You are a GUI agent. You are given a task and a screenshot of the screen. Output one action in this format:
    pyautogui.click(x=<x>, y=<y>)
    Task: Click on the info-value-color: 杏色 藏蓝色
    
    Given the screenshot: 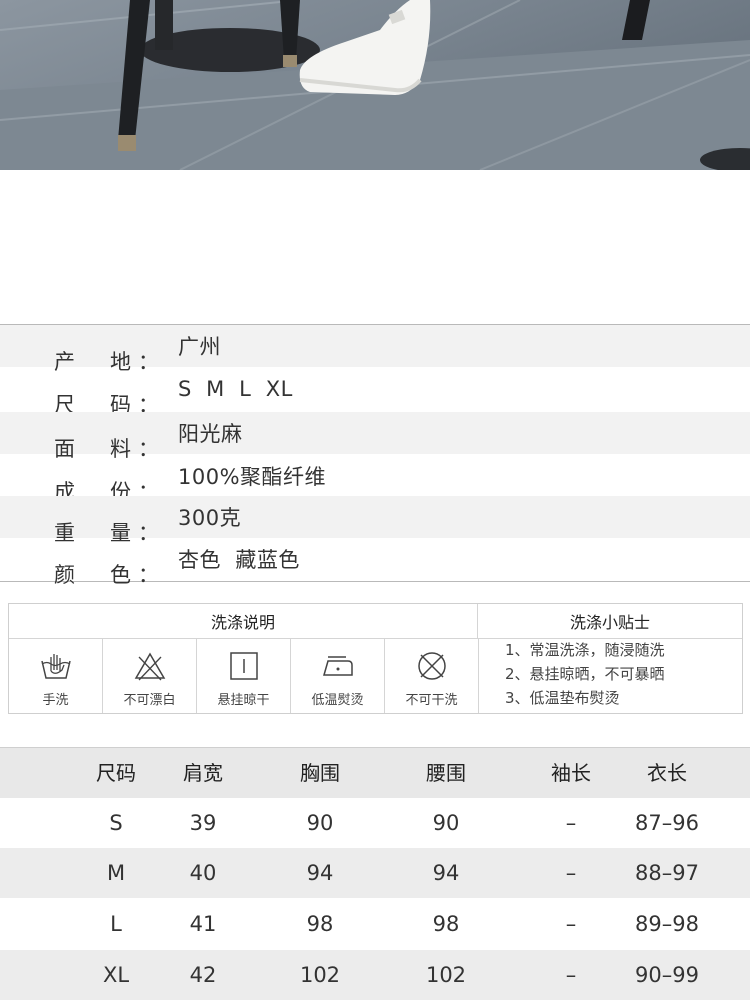 What is the action you would take?
    pyautogui.click(x=239, y=560)
    